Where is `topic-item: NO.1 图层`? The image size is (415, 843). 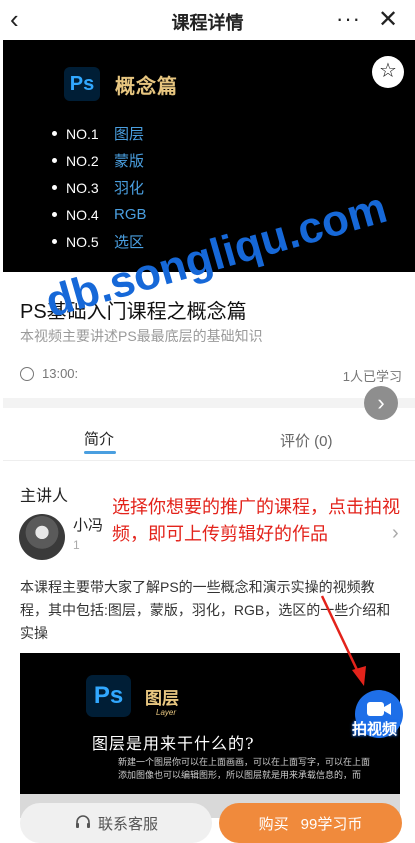 topic-item: NO.1 图层 is located at coordinates (99, 133).